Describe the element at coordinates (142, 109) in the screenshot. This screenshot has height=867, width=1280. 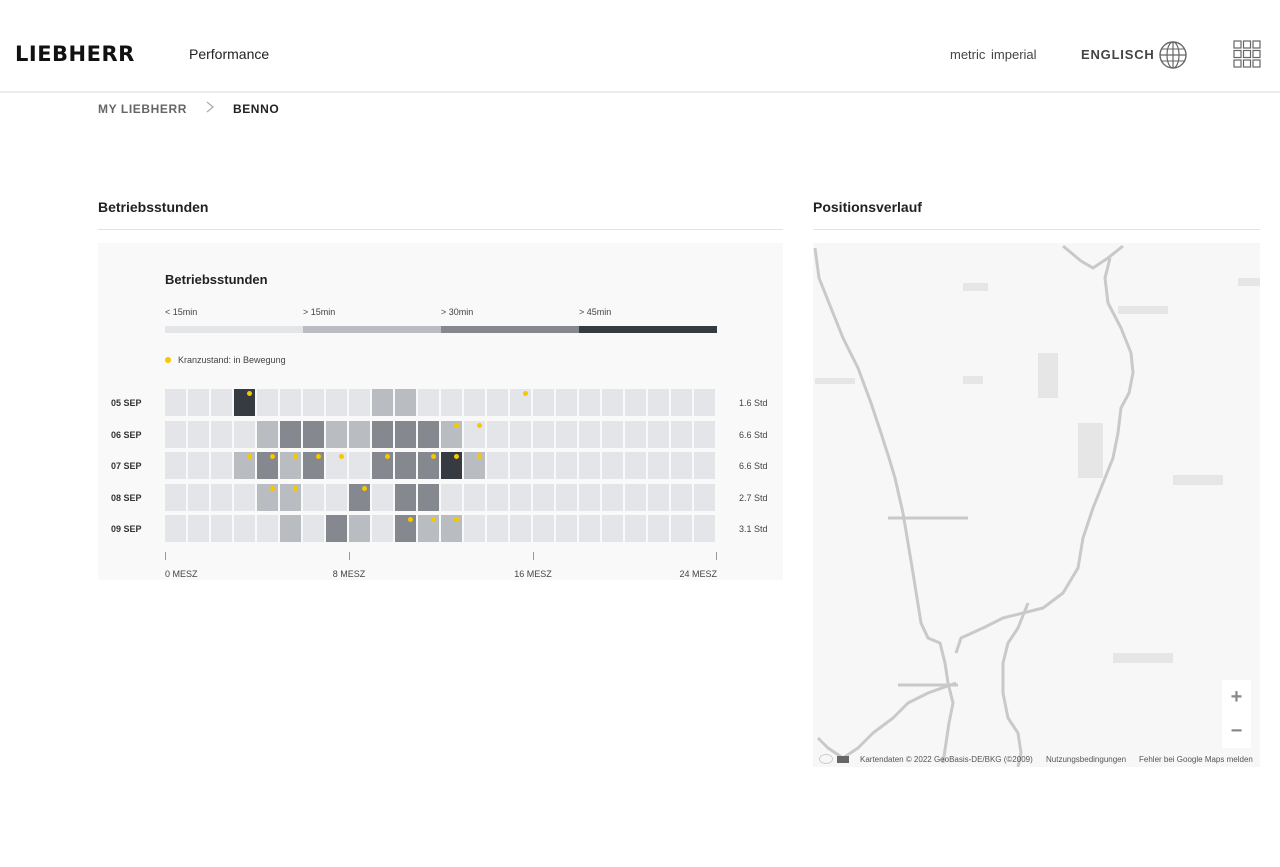
I see `breadcrumb-my-liebherr: MY LIEBHERR` at that location.